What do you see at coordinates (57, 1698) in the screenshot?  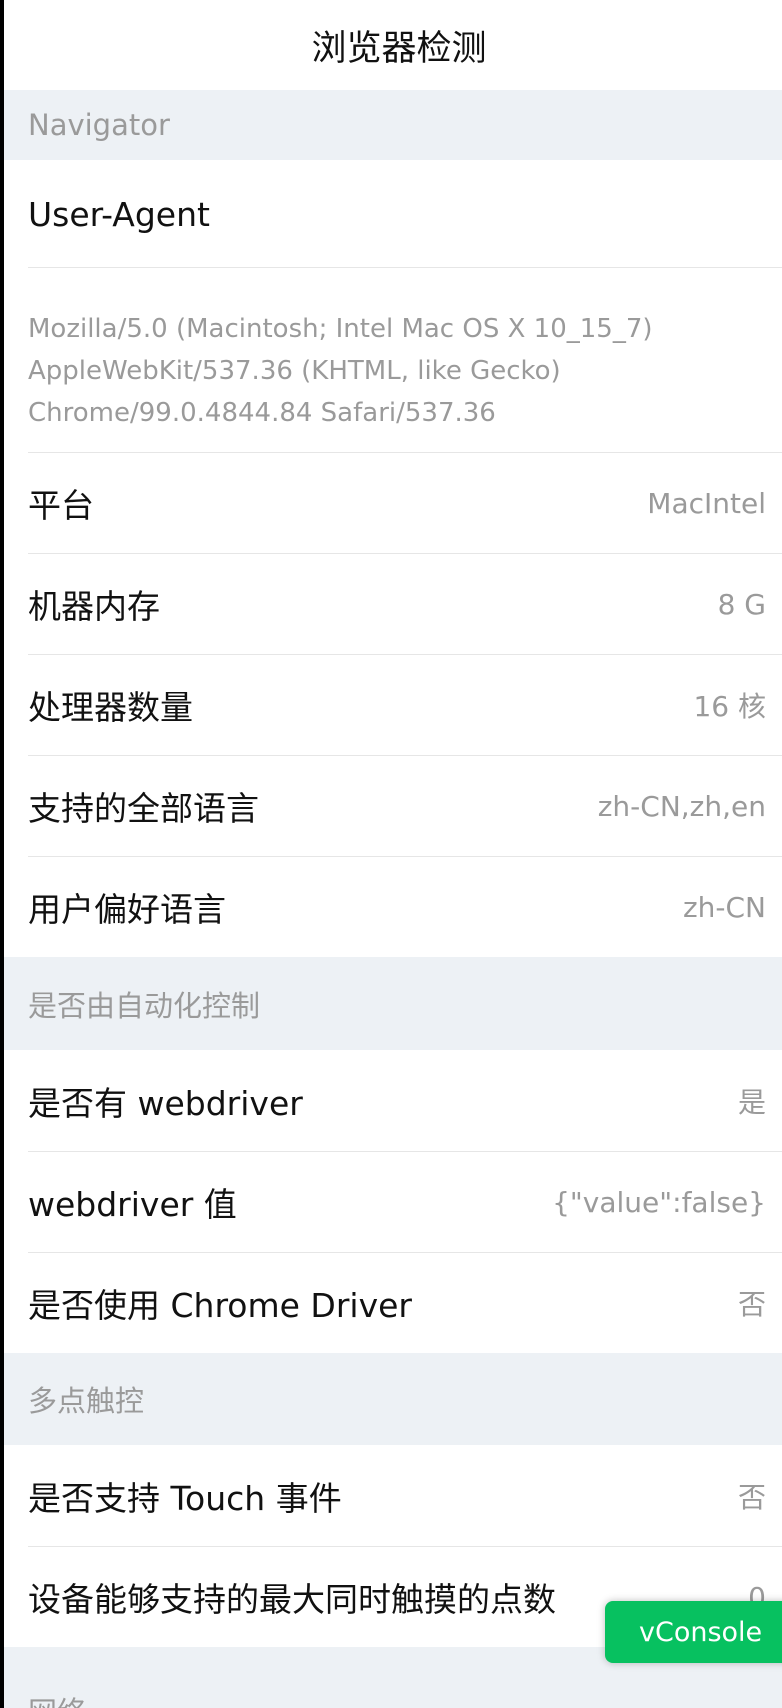 I see `section-header-network-label: 网络` at bounding box center [57, 1698].